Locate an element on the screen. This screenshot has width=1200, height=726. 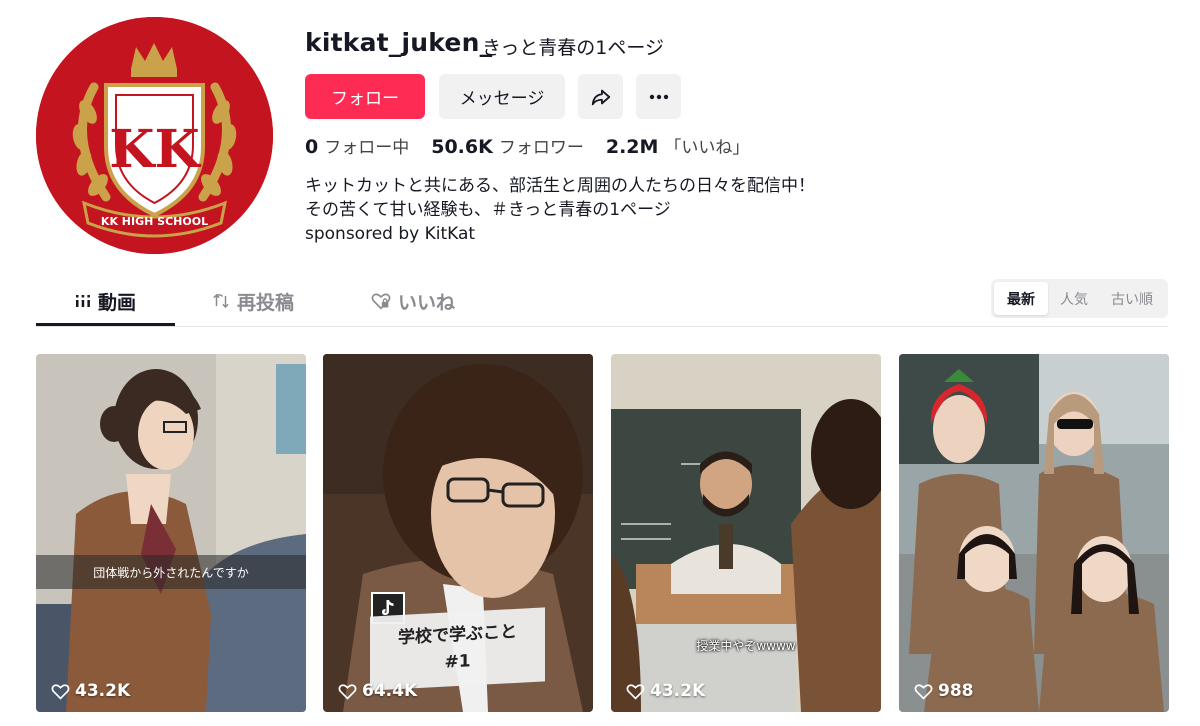
message-button: メッセージ is located at coordinates (502, 96).